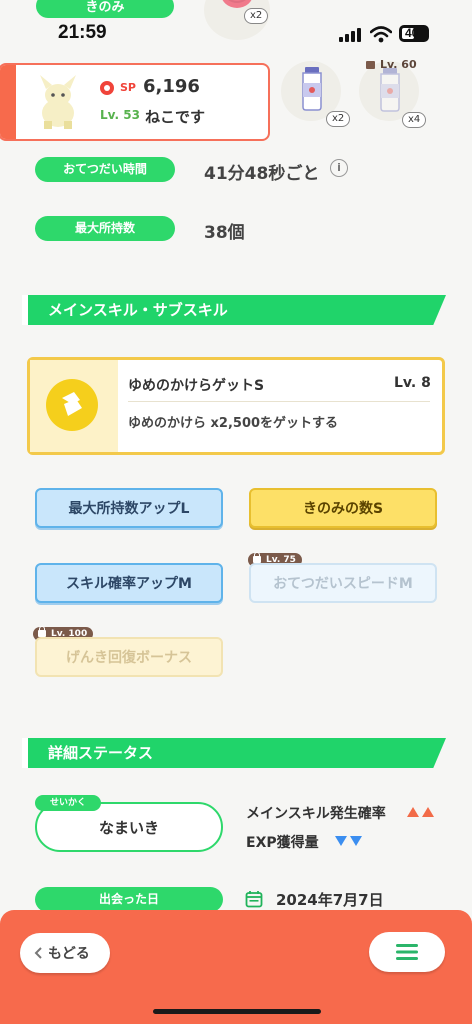 The height and width of the screenshot is (1024, 472). What do you see at coordinates (381, 34) in the screenshot?
I see `wifi-icon` at bounding box center [381, 34].